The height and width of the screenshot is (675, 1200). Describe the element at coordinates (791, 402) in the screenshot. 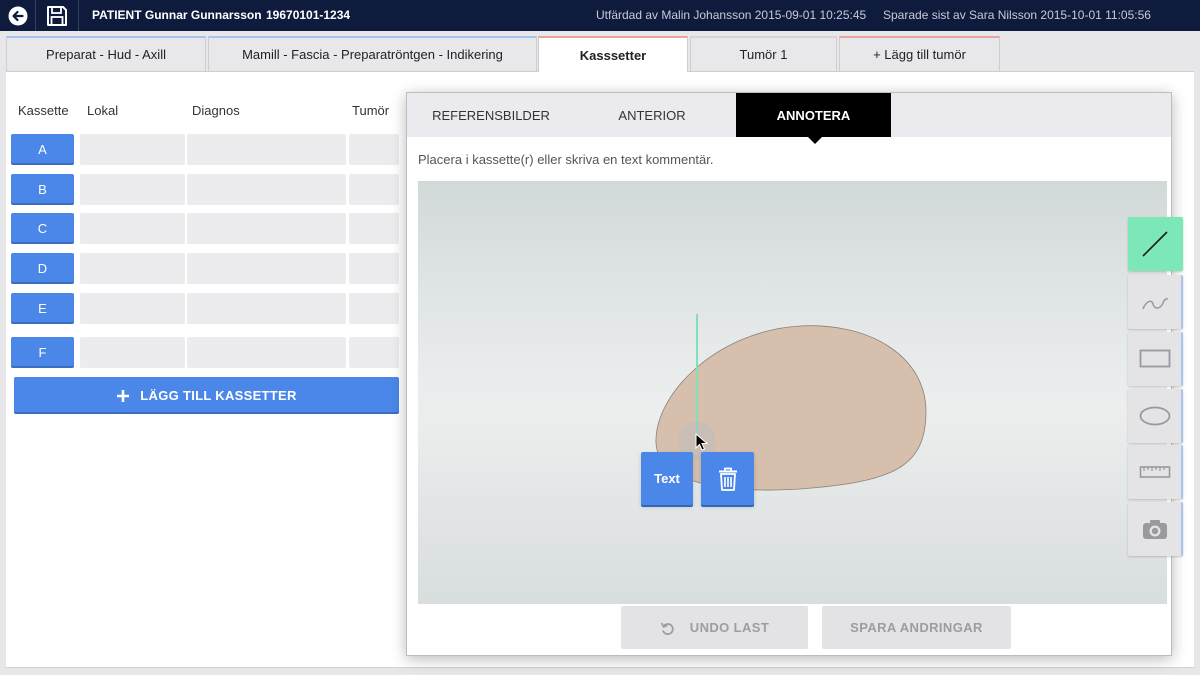

I see `annotation-drawing` at that location.